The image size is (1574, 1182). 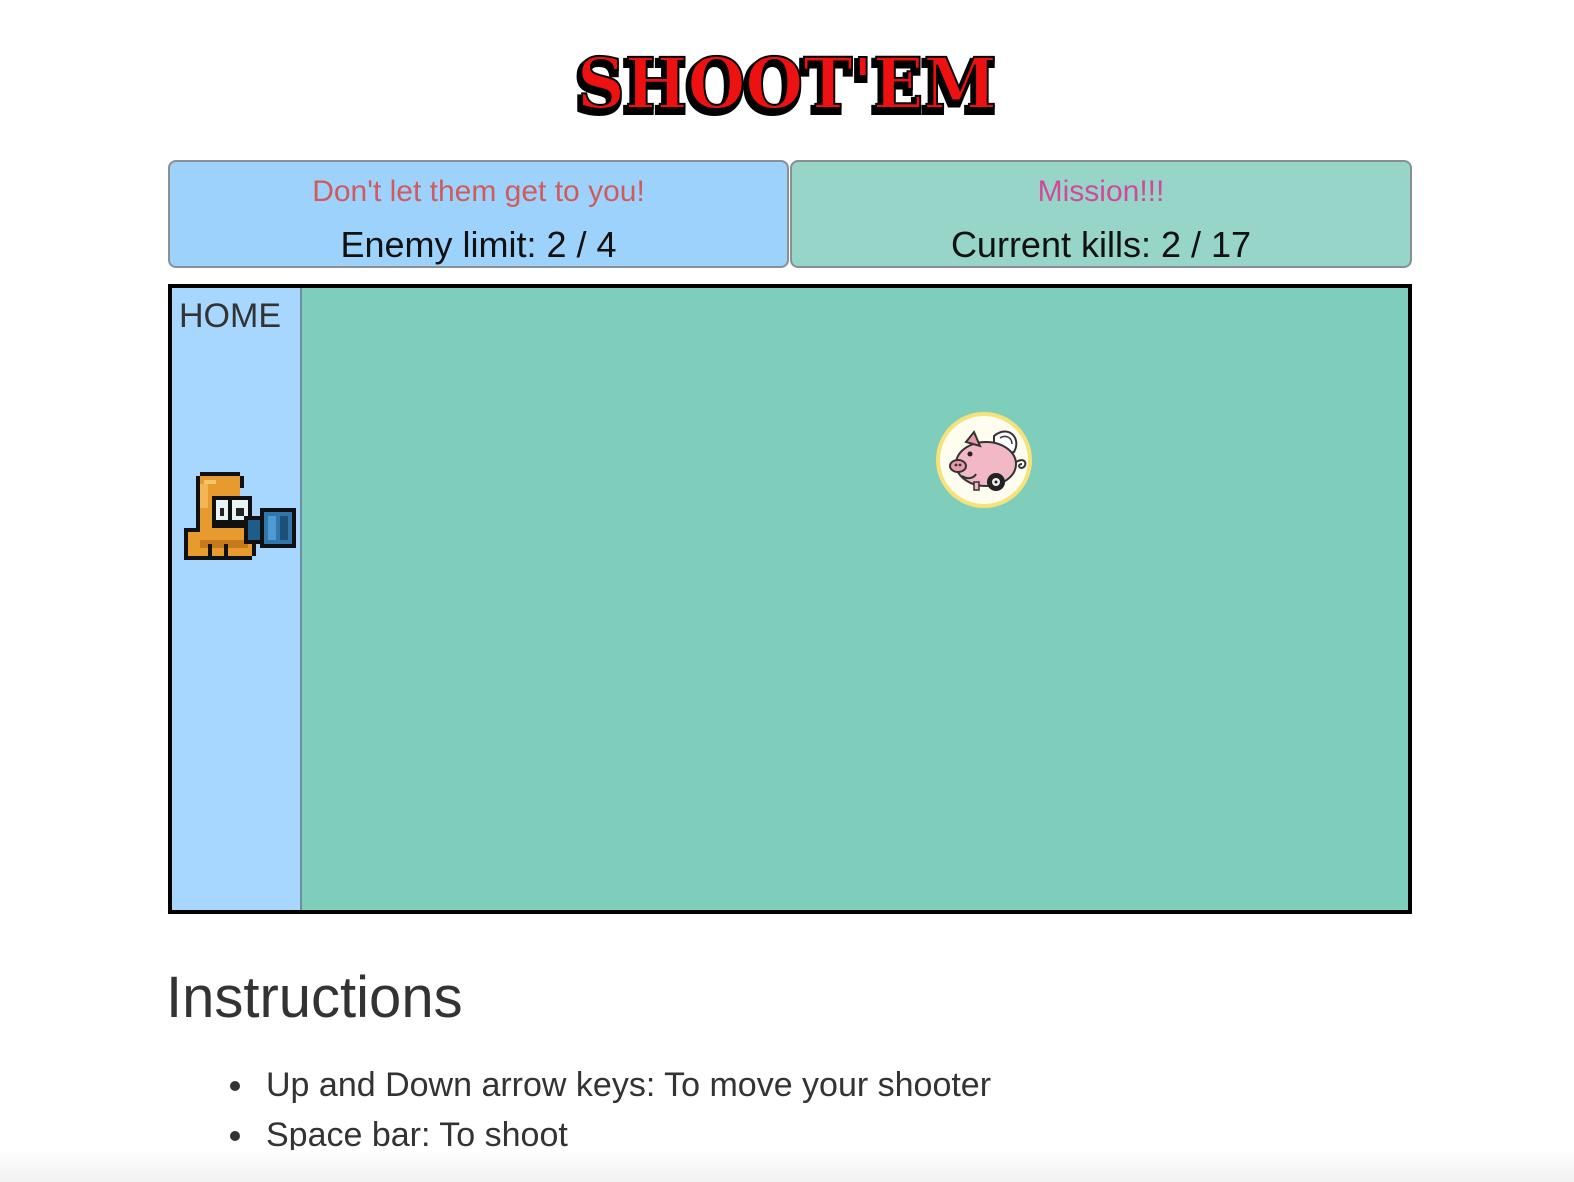 I want to click on mission-panel: Mission!!! Current kills: 2 / 17, so click(x=1101, y=214).